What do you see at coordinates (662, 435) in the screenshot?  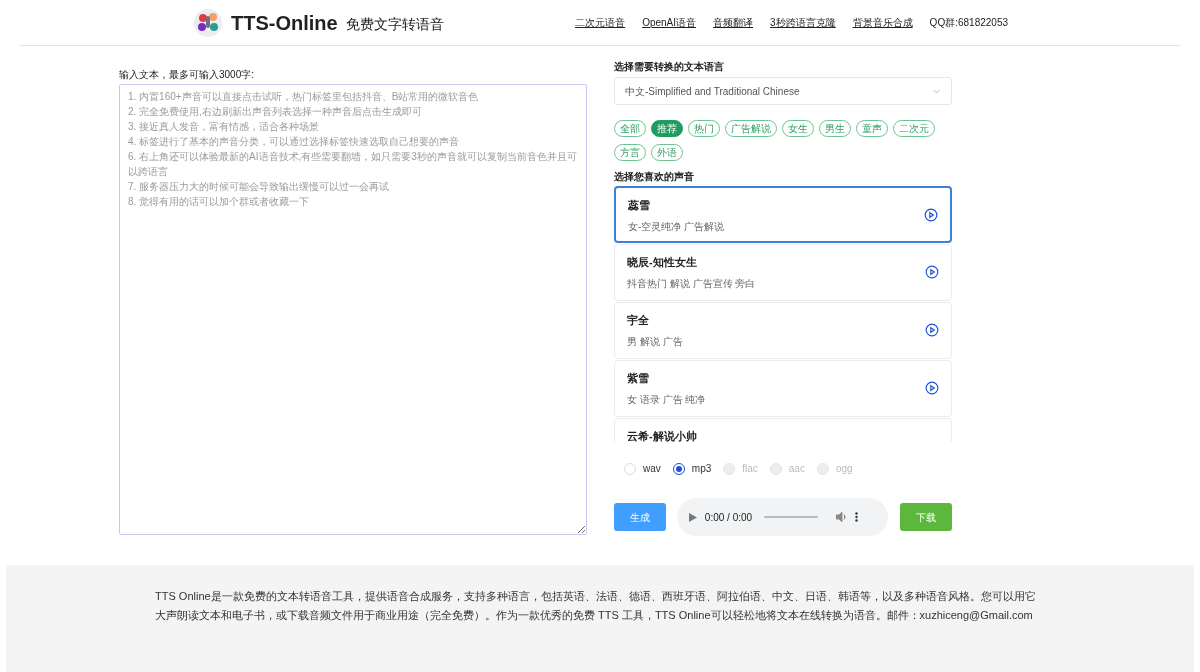 I see `voice-name: 云希-解说小帅` at bounding box center [662, 435].